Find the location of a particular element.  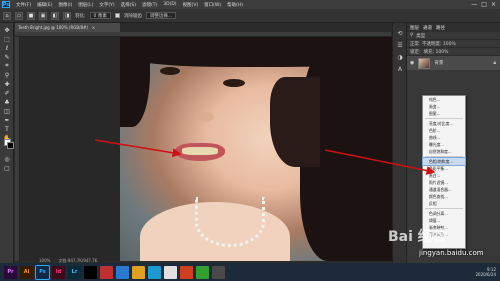

menu-select: 选择(S) is located at coordinates (128, 5).